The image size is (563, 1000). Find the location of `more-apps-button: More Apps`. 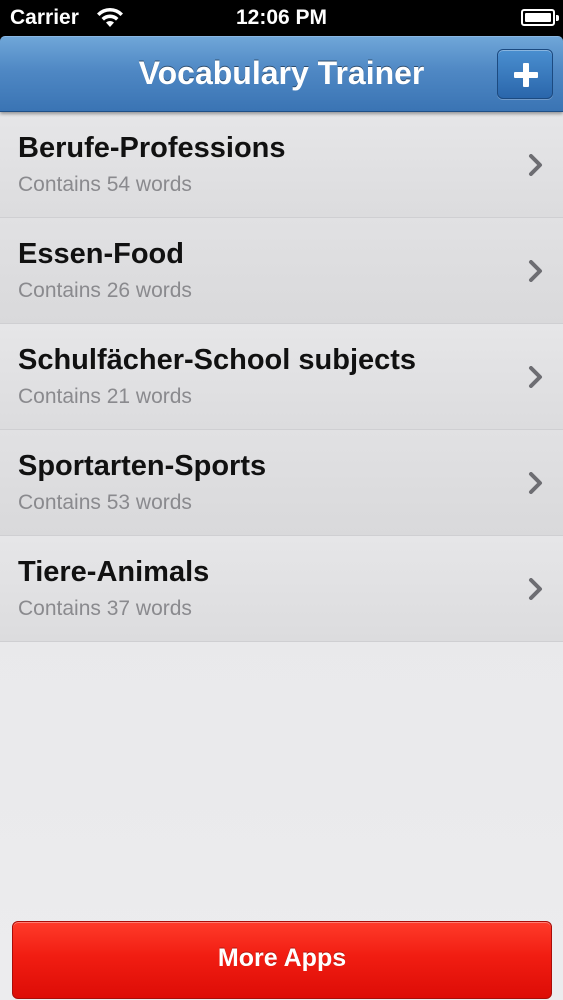

more-apps-button: More Apps is located at coordinates (282, 960).